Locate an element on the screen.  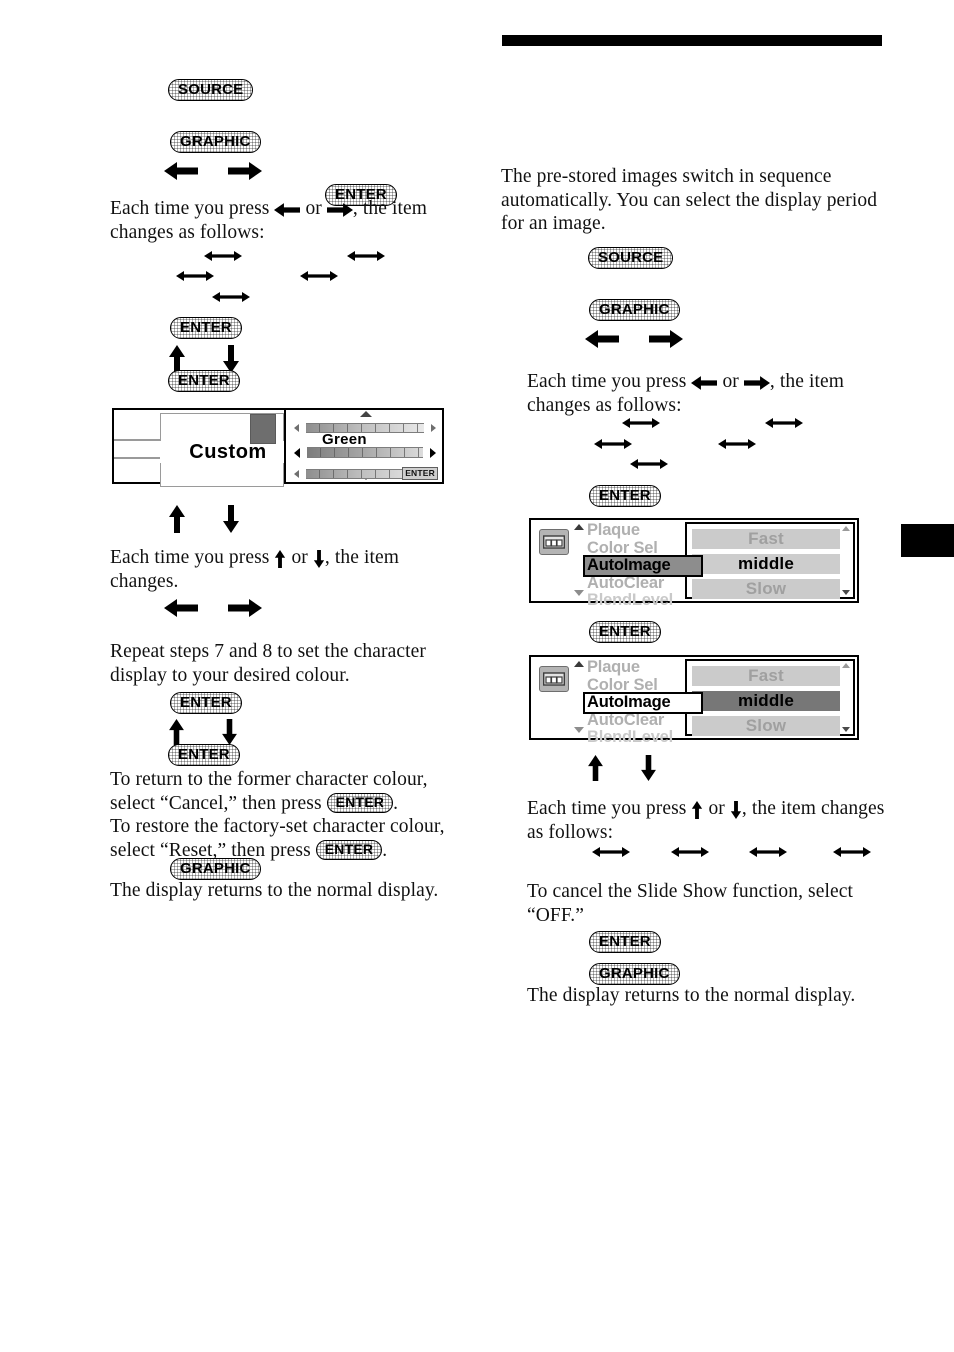
right-step-enter-3: ENTER is located at coordinates (625, 942).